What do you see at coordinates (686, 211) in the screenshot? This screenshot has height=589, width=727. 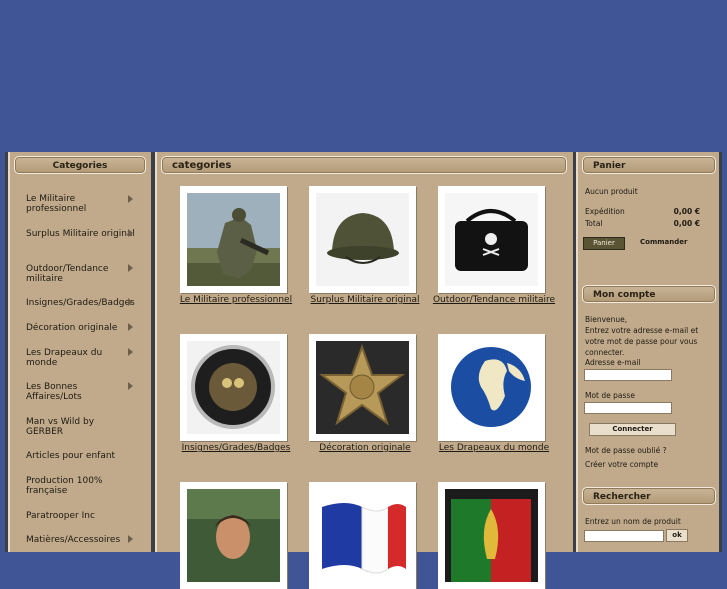 I see `shipping-value: 0,00 €` at bounding box center [686, 211].